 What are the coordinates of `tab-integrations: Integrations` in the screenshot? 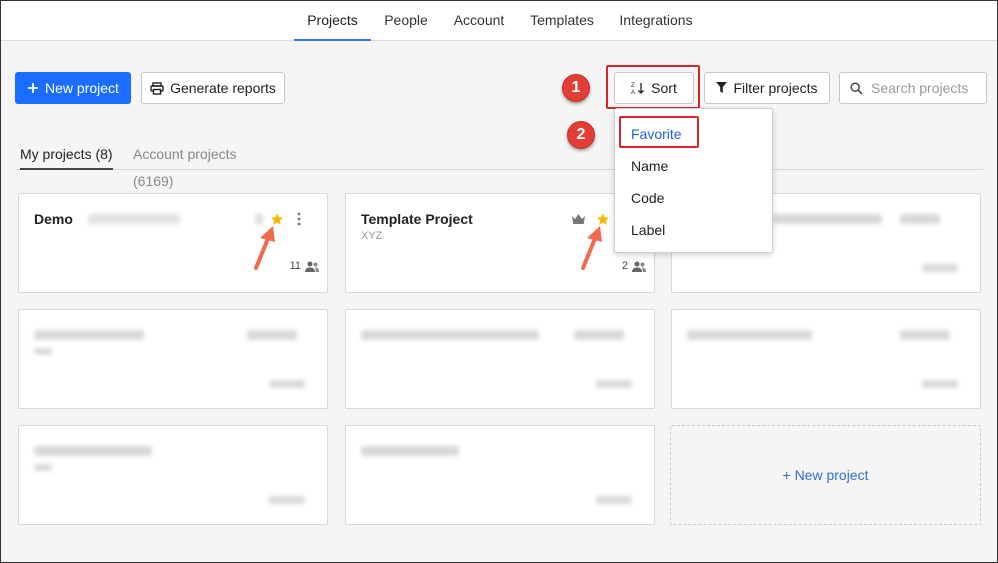 It's located at (656, 21).